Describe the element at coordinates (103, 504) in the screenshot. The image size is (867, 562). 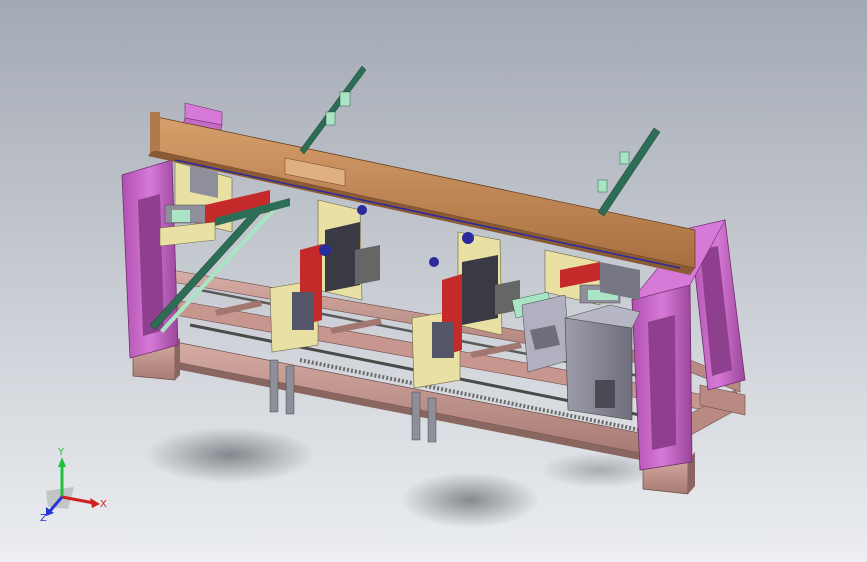
I see `triad-x-label: X` at that location.